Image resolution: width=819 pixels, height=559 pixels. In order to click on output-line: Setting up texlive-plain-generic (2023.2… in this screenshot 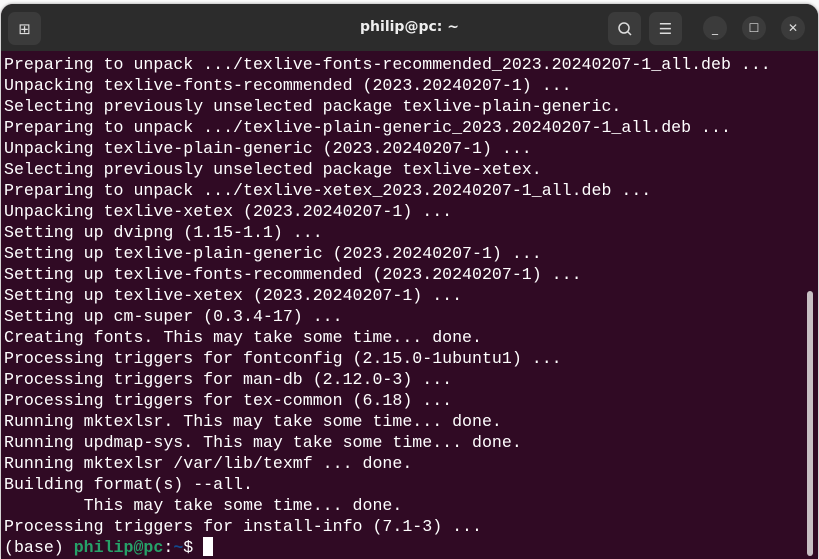, I will do `click(273, 253)`.